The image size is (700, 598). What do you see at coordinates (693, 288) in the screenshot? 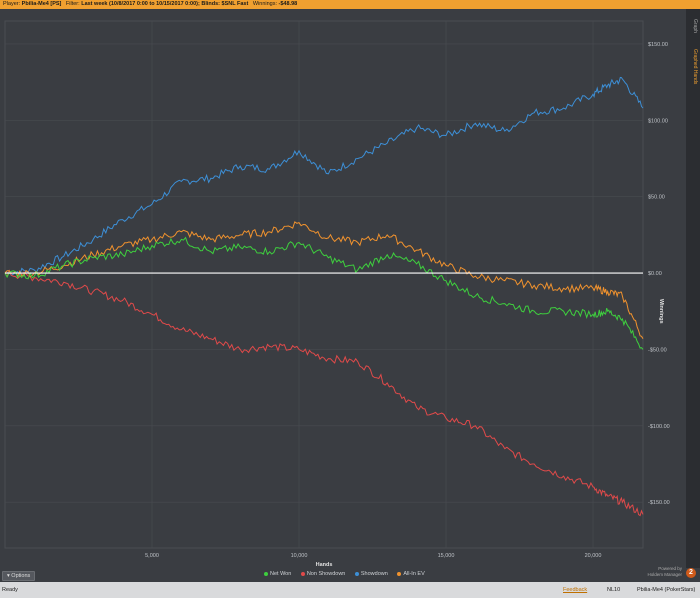
I see `side-tab-strip: Graph Graphed Hands` at bounding box center [693, 288].